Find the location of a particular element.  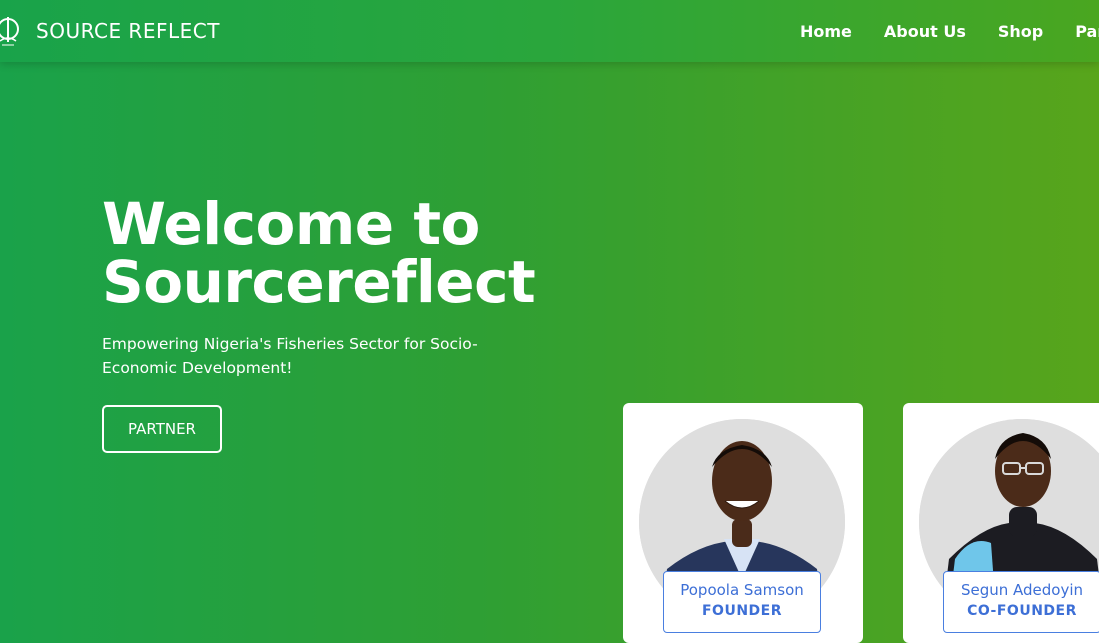

founder-role: FOUNDER is located at coordinates (741, 611).